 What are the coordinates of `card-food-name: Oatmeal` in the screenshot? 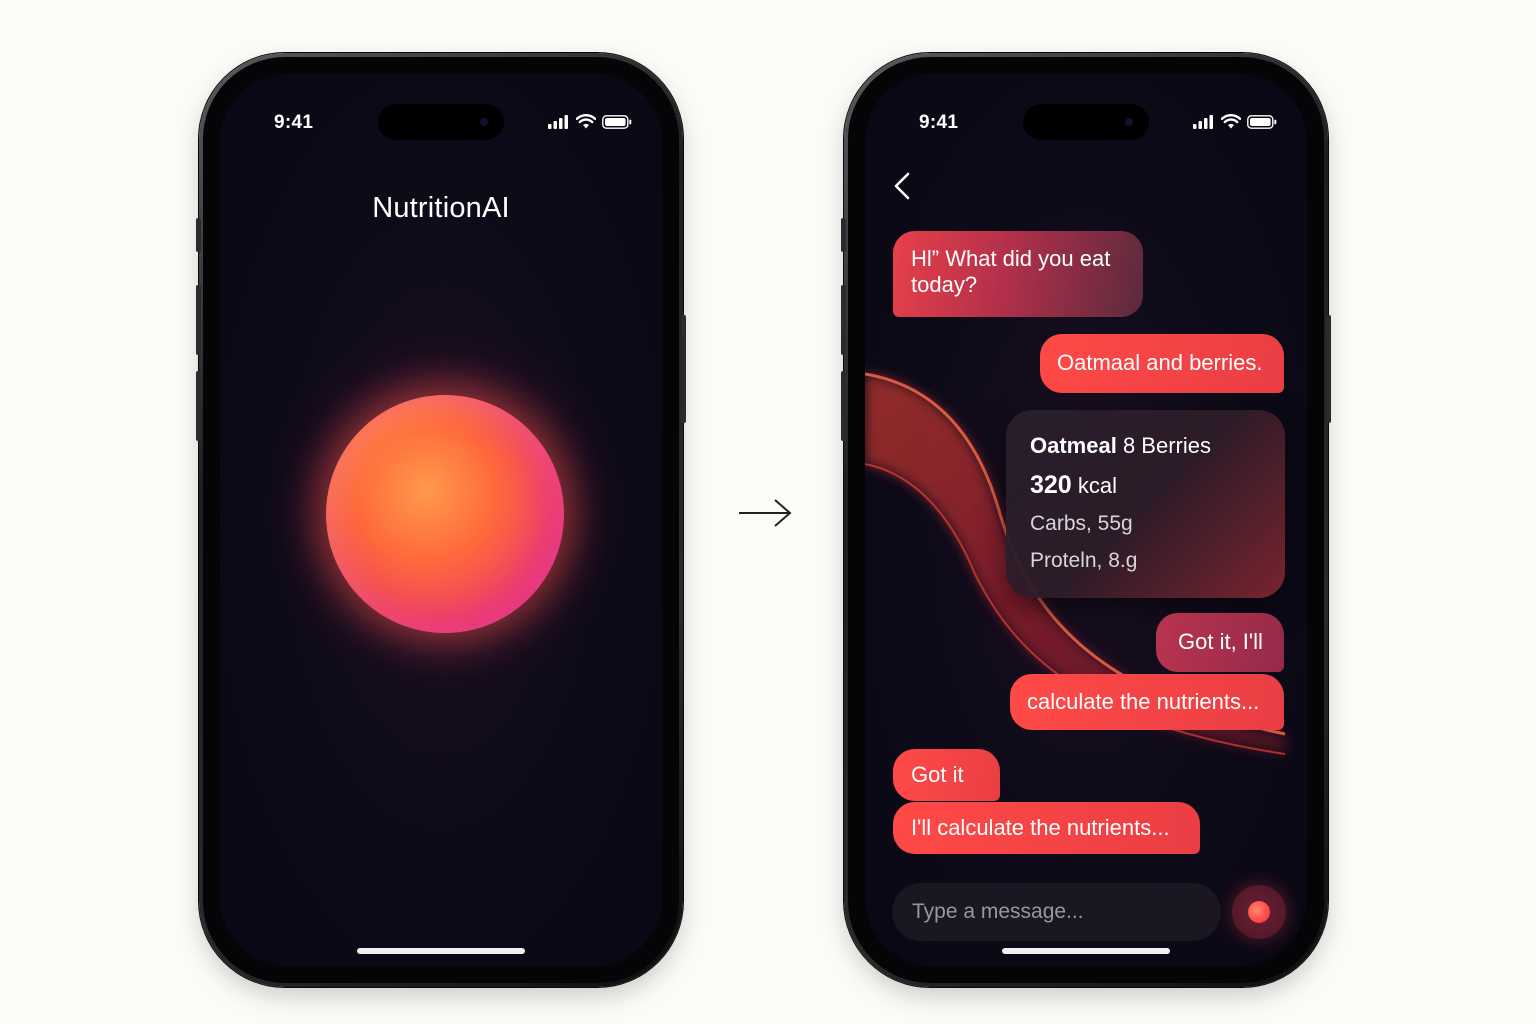 It's located at (1073, 445).